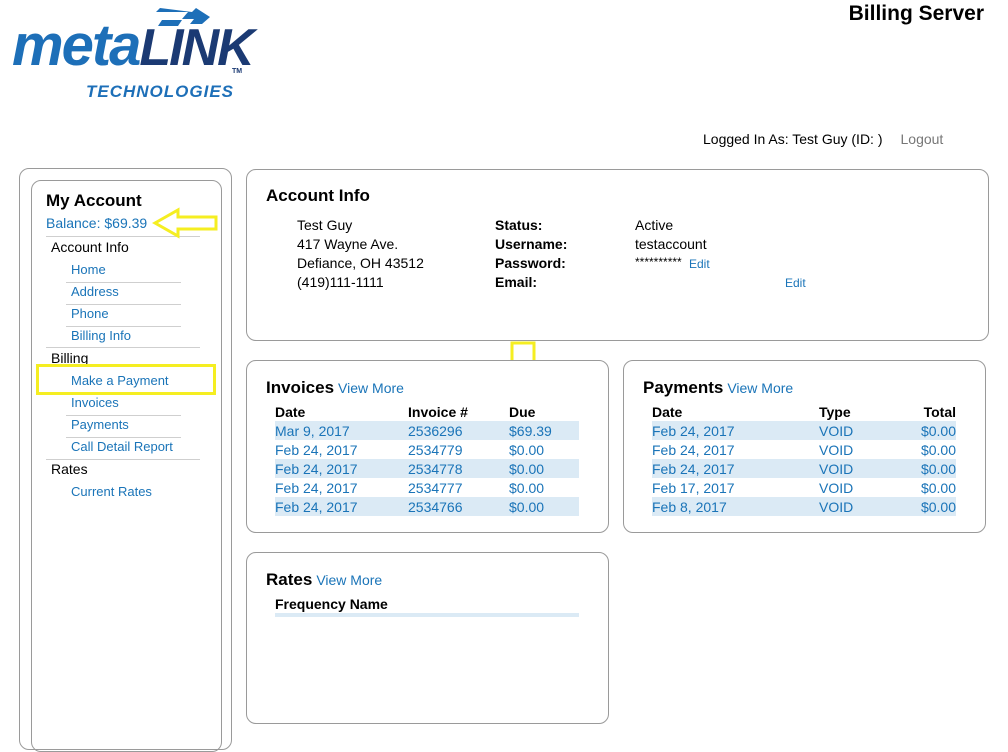 The height and width of the screenshot is (752, 1008). What do you see at coordinates (349, 580) in the screenshot?
I see `rates-view-more-link: View More` at bounding box center [349, 580].